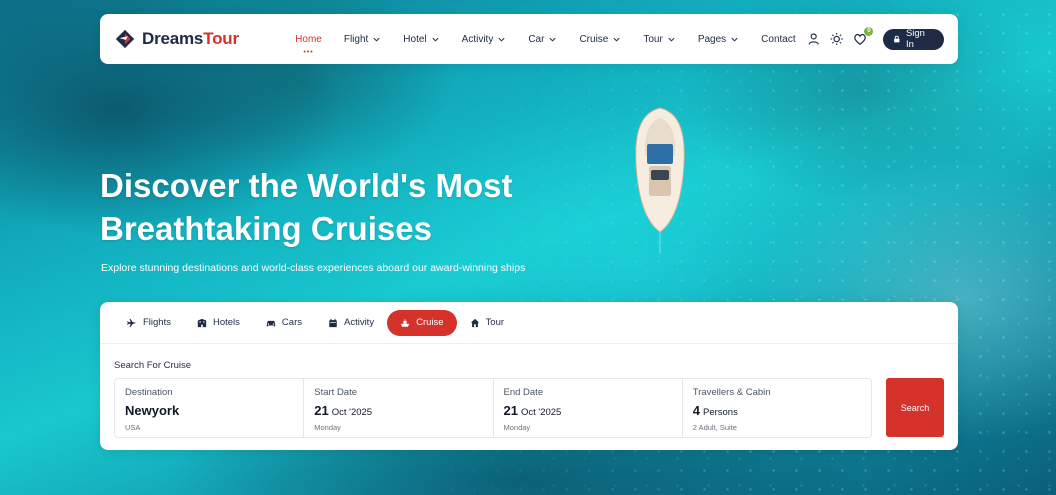  What do you see at coordinates (133, 427) in the screenshot?
I see `destination-country: USA` at bounding box center [133, 427].